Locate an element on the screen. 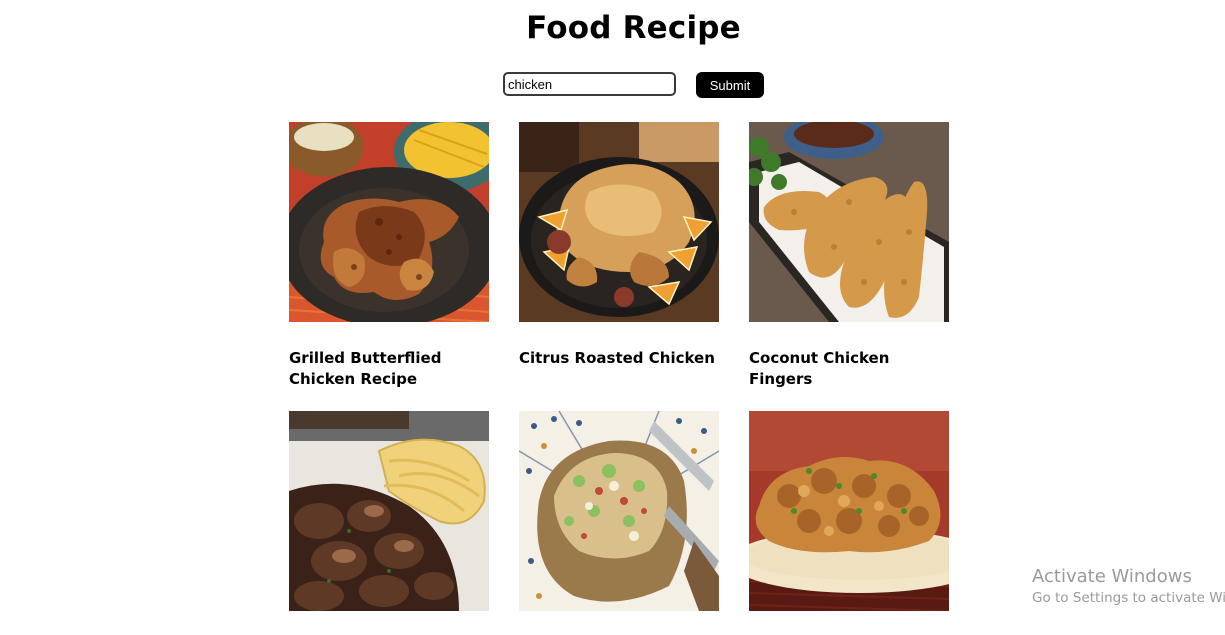  chicken-fingers-photo is located at coordinates (849, 222).